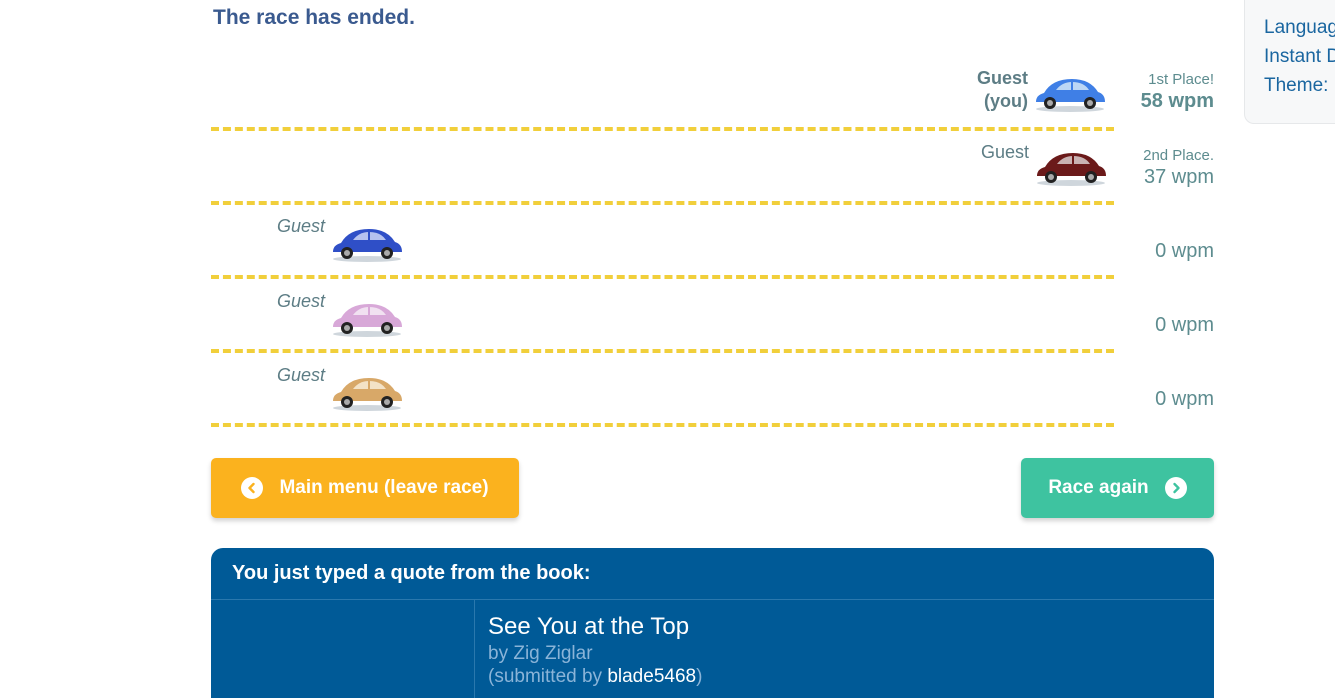 The image size is (1335, 698). I want to click on language-setting-link: Languag, so click(1299, 28).